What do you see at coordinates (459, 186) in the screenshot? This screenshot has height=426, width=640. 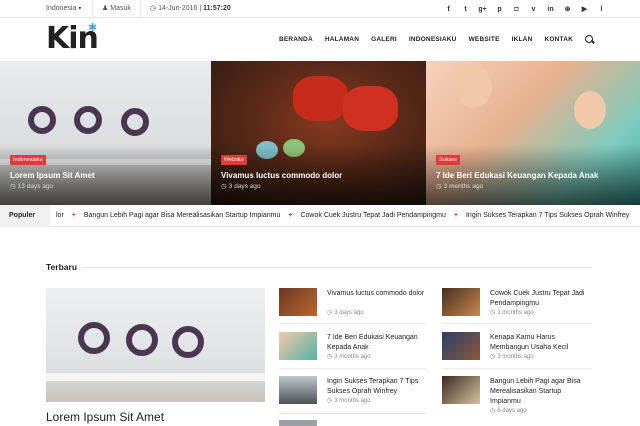 I see `hero-time: 3 months ago` at bounding box center [459, 186].